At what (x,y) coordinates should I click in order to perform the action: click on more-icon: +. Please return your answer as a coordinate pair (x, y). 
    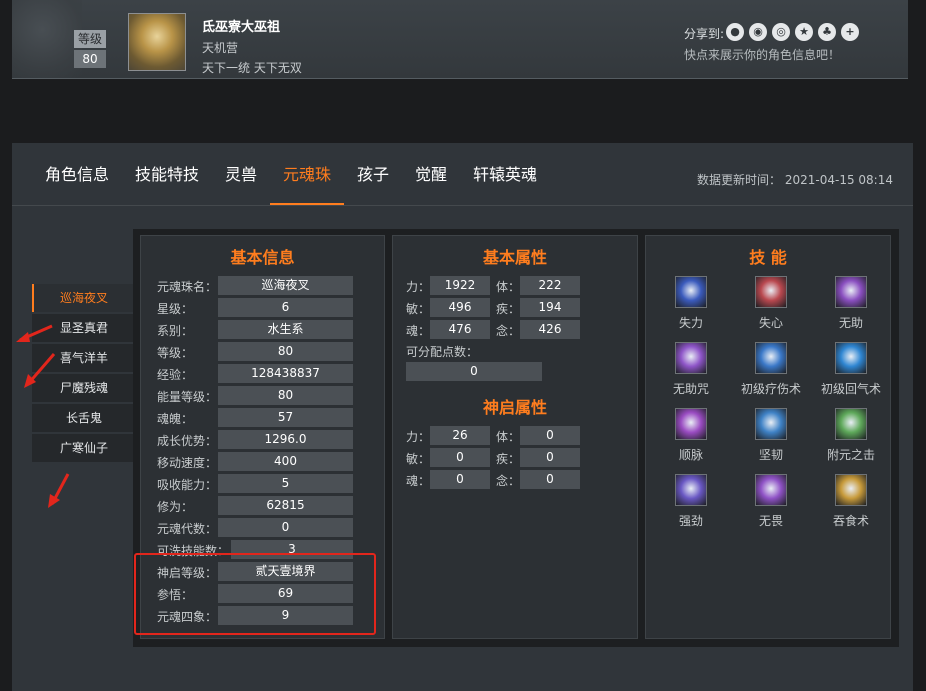
    Looking at the image, I should click on (850, 32).